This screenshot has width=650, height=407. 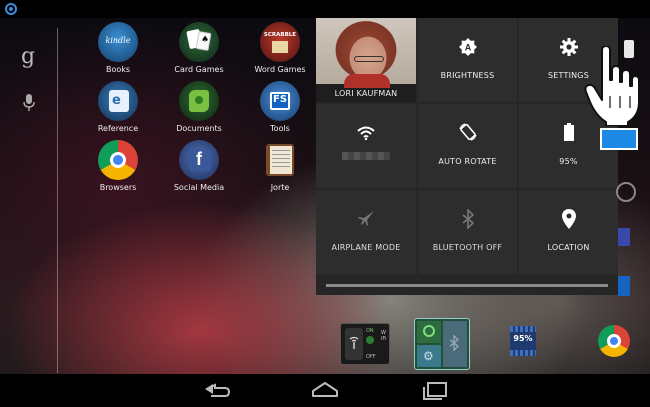 What do you see at coordinates (467, 60) in the screenshot?
I see `brightness-tile: A BRIGHTNESS` at bounding box center [467, 60].